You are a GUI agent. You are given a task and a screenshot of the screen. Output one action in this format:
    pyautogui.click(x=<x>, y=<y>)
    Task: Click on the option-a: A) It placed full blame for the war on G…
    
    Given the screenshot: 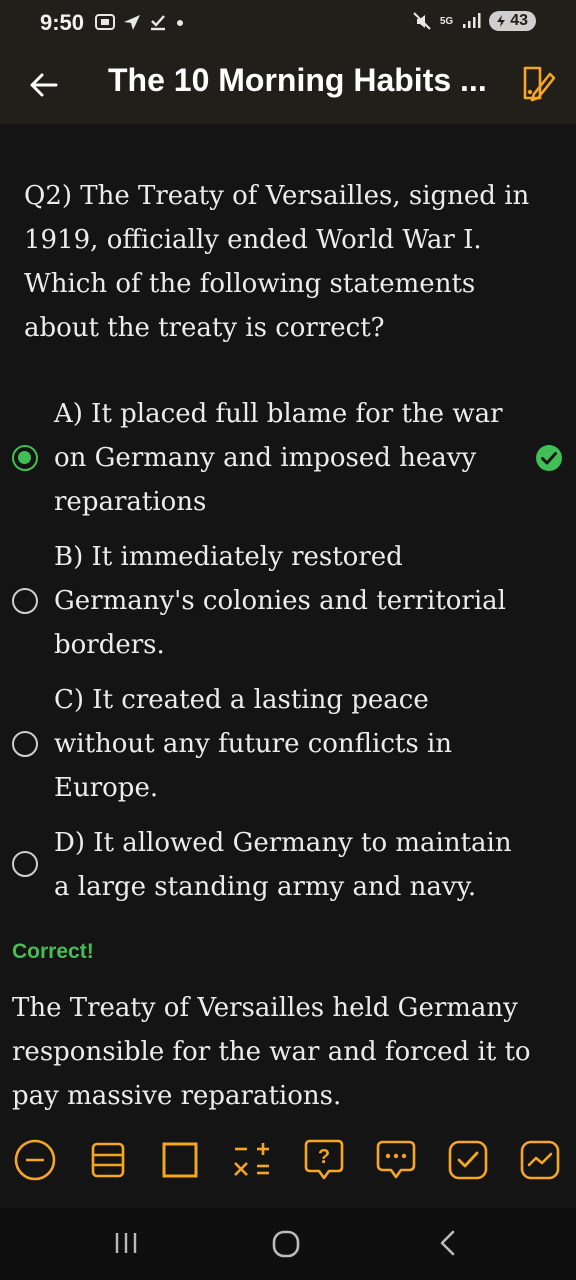 What is the action you would take?
    pyautogui.click(x=288, y=458)
    